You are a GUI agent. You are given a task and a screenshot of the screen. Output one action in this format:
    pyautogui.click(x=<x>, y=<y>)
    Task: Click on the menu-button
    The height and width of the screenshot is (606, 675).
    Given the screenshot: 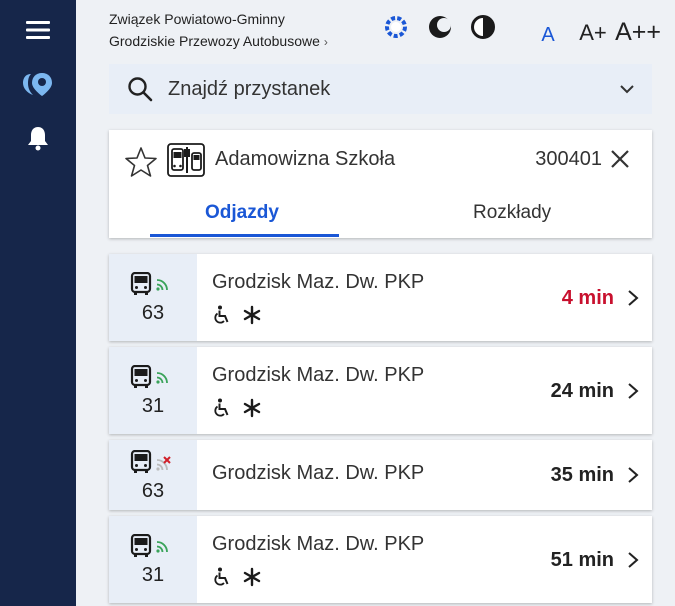 What is the action you would take?
    pyautogui.click(x=38, y=32)
    